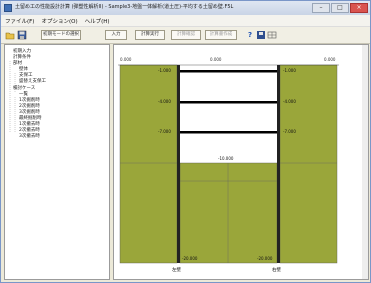 The image size is (371, 283). What do you see at coordinates (148, 164) in the screenshot?
I see `left-soil-block` at bounding box center [148, 164].